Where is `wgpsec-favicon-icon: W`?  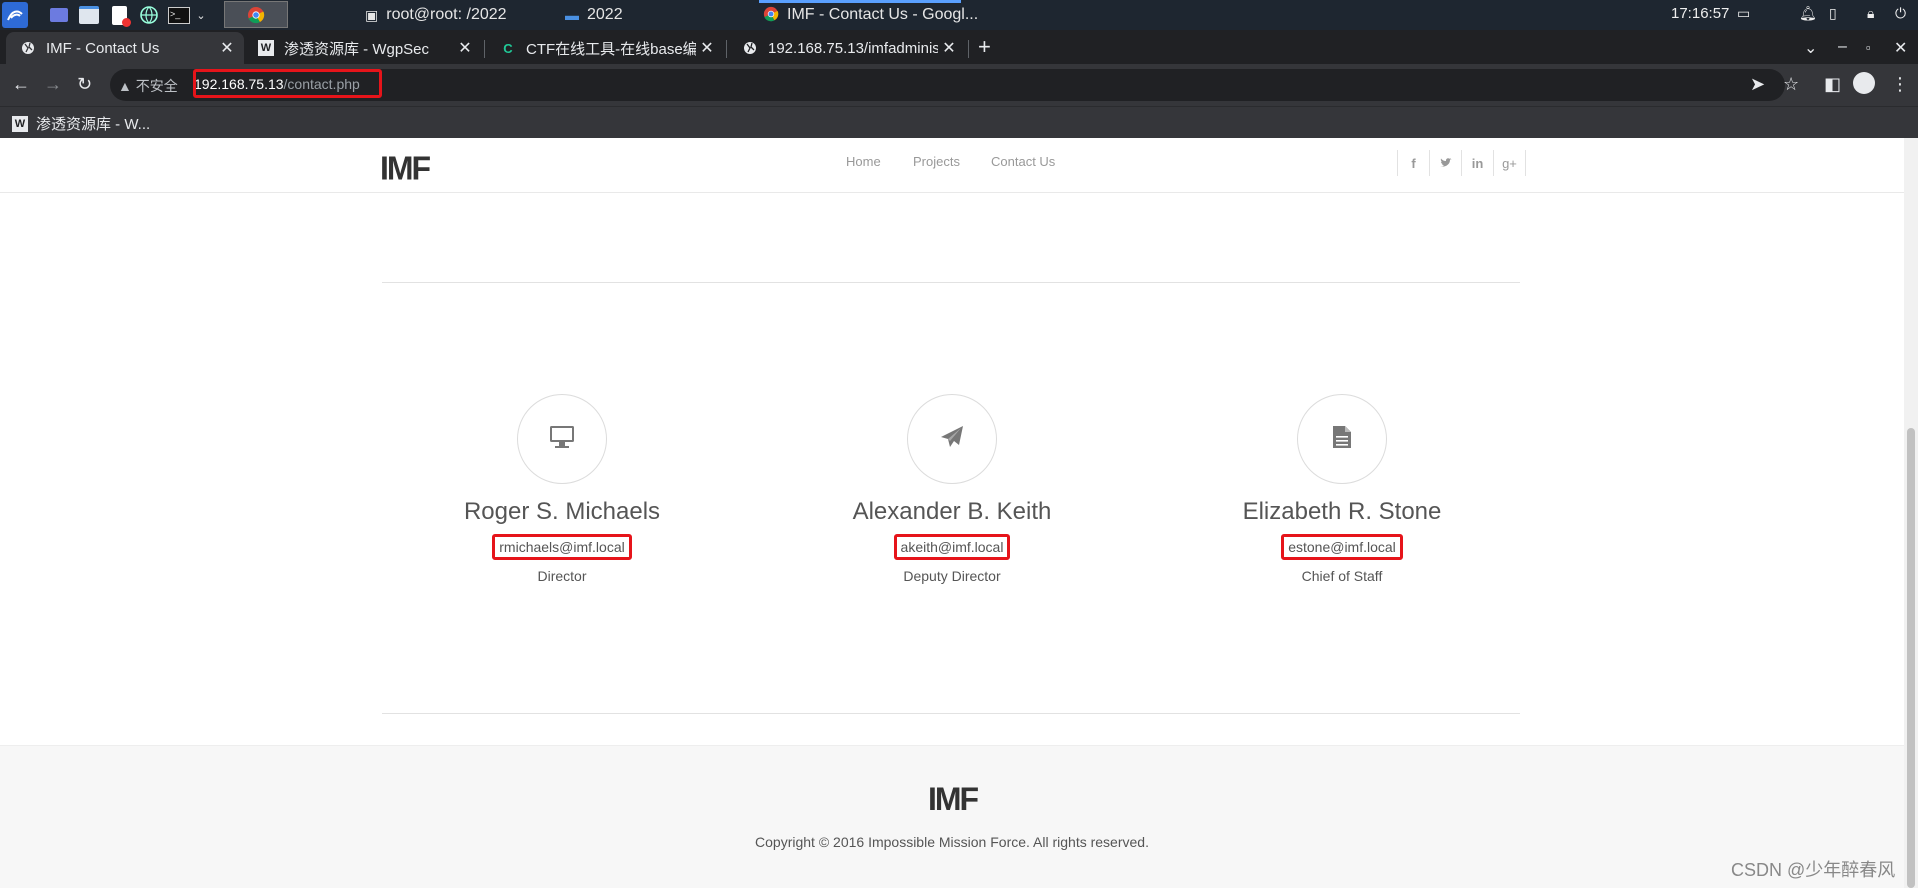
wgpsec-favicon-icon: W is located at coordinates (266, 48).